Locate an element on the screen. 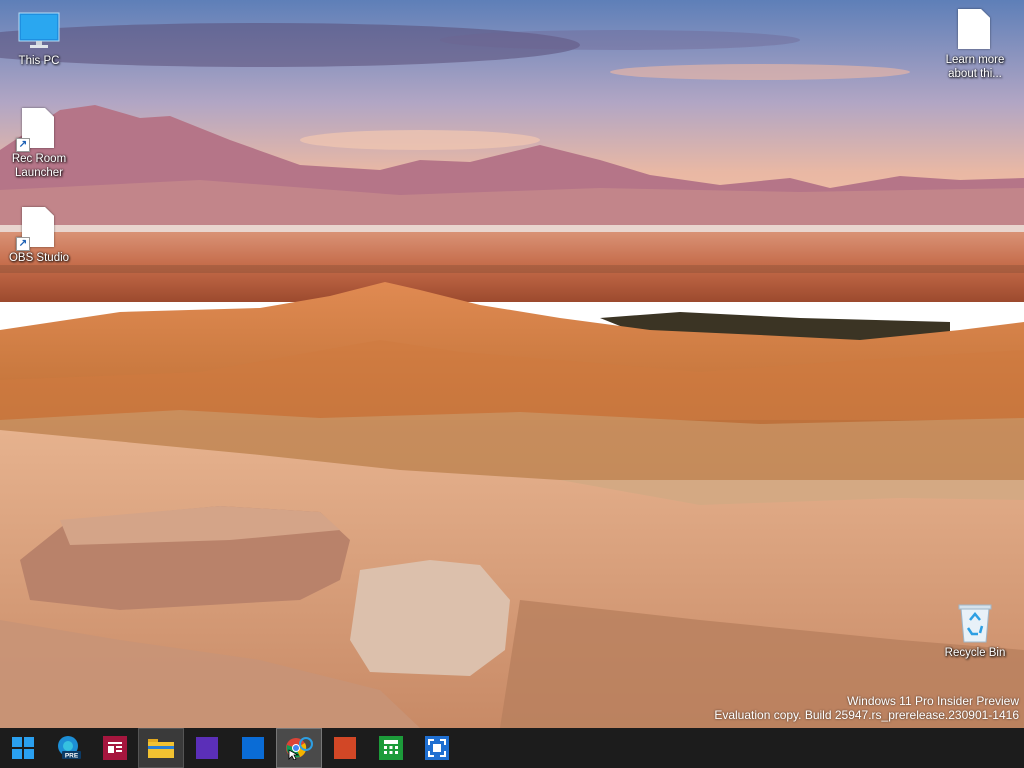 Image resolution: width=1024 pixels, height=768 pixels. taskbar-file-explorer is located at coordinates (161, 748).